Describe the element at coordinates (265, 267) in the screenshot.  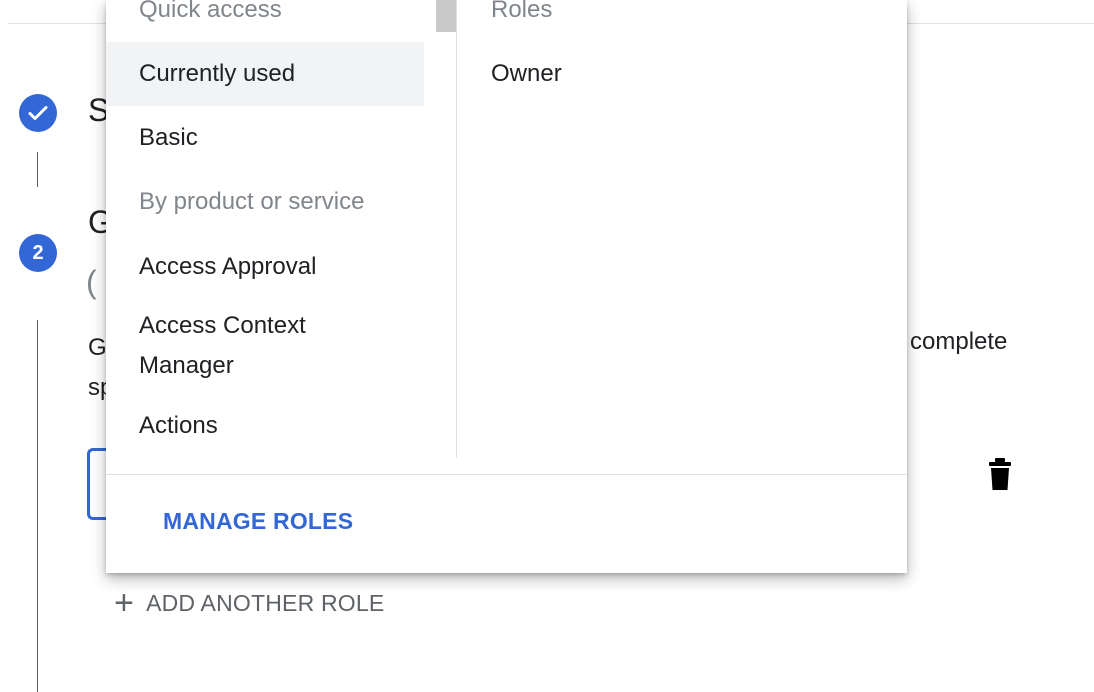
I see `category-access-approval: Access Approval` at that location.